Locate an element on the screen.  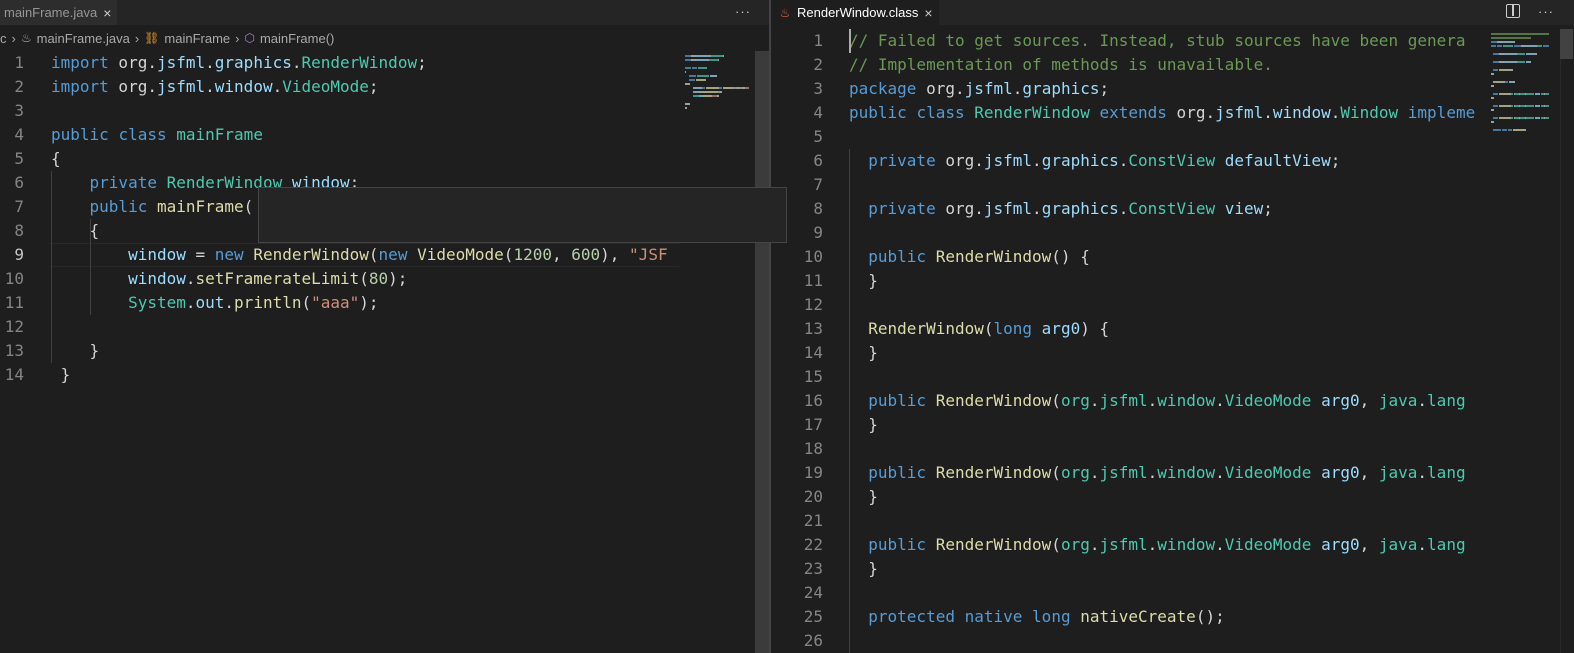
code-token: println is located at coordinates (268, 302).